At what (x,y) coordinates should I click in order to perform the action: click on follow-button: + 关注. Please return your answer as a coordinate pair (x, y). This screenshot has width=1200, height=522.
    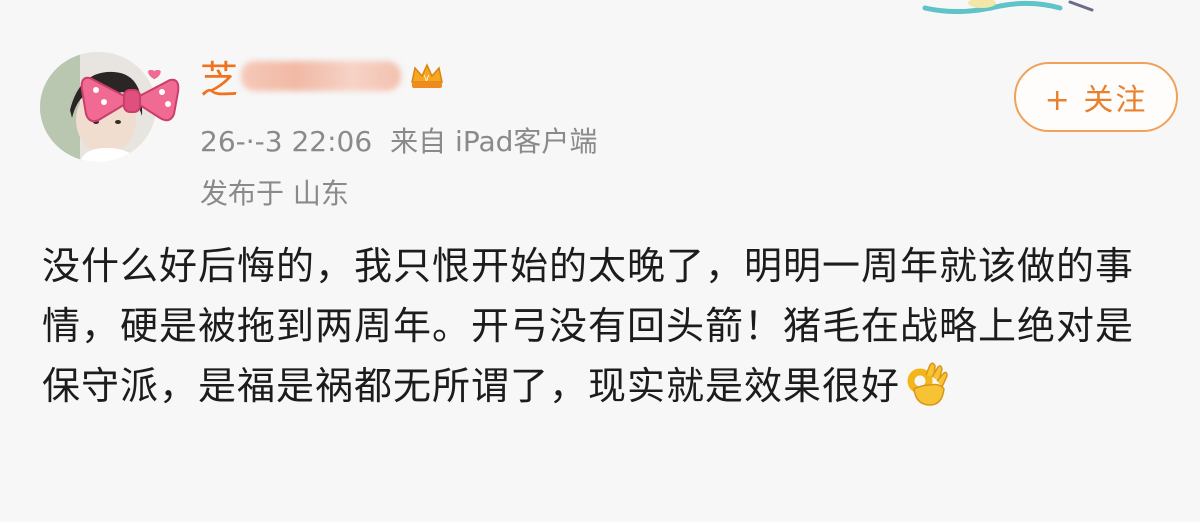
    Looking at the image, I should click on (1096, 97).